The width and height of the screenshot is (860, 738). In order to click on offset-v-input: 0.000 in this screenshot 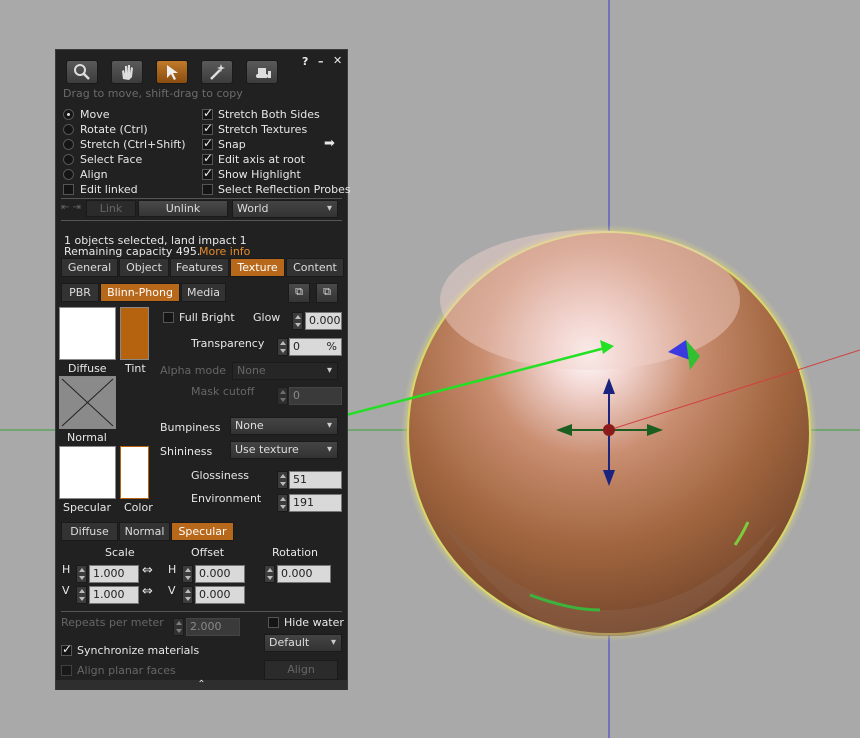, I will do `click(220, 595)`.